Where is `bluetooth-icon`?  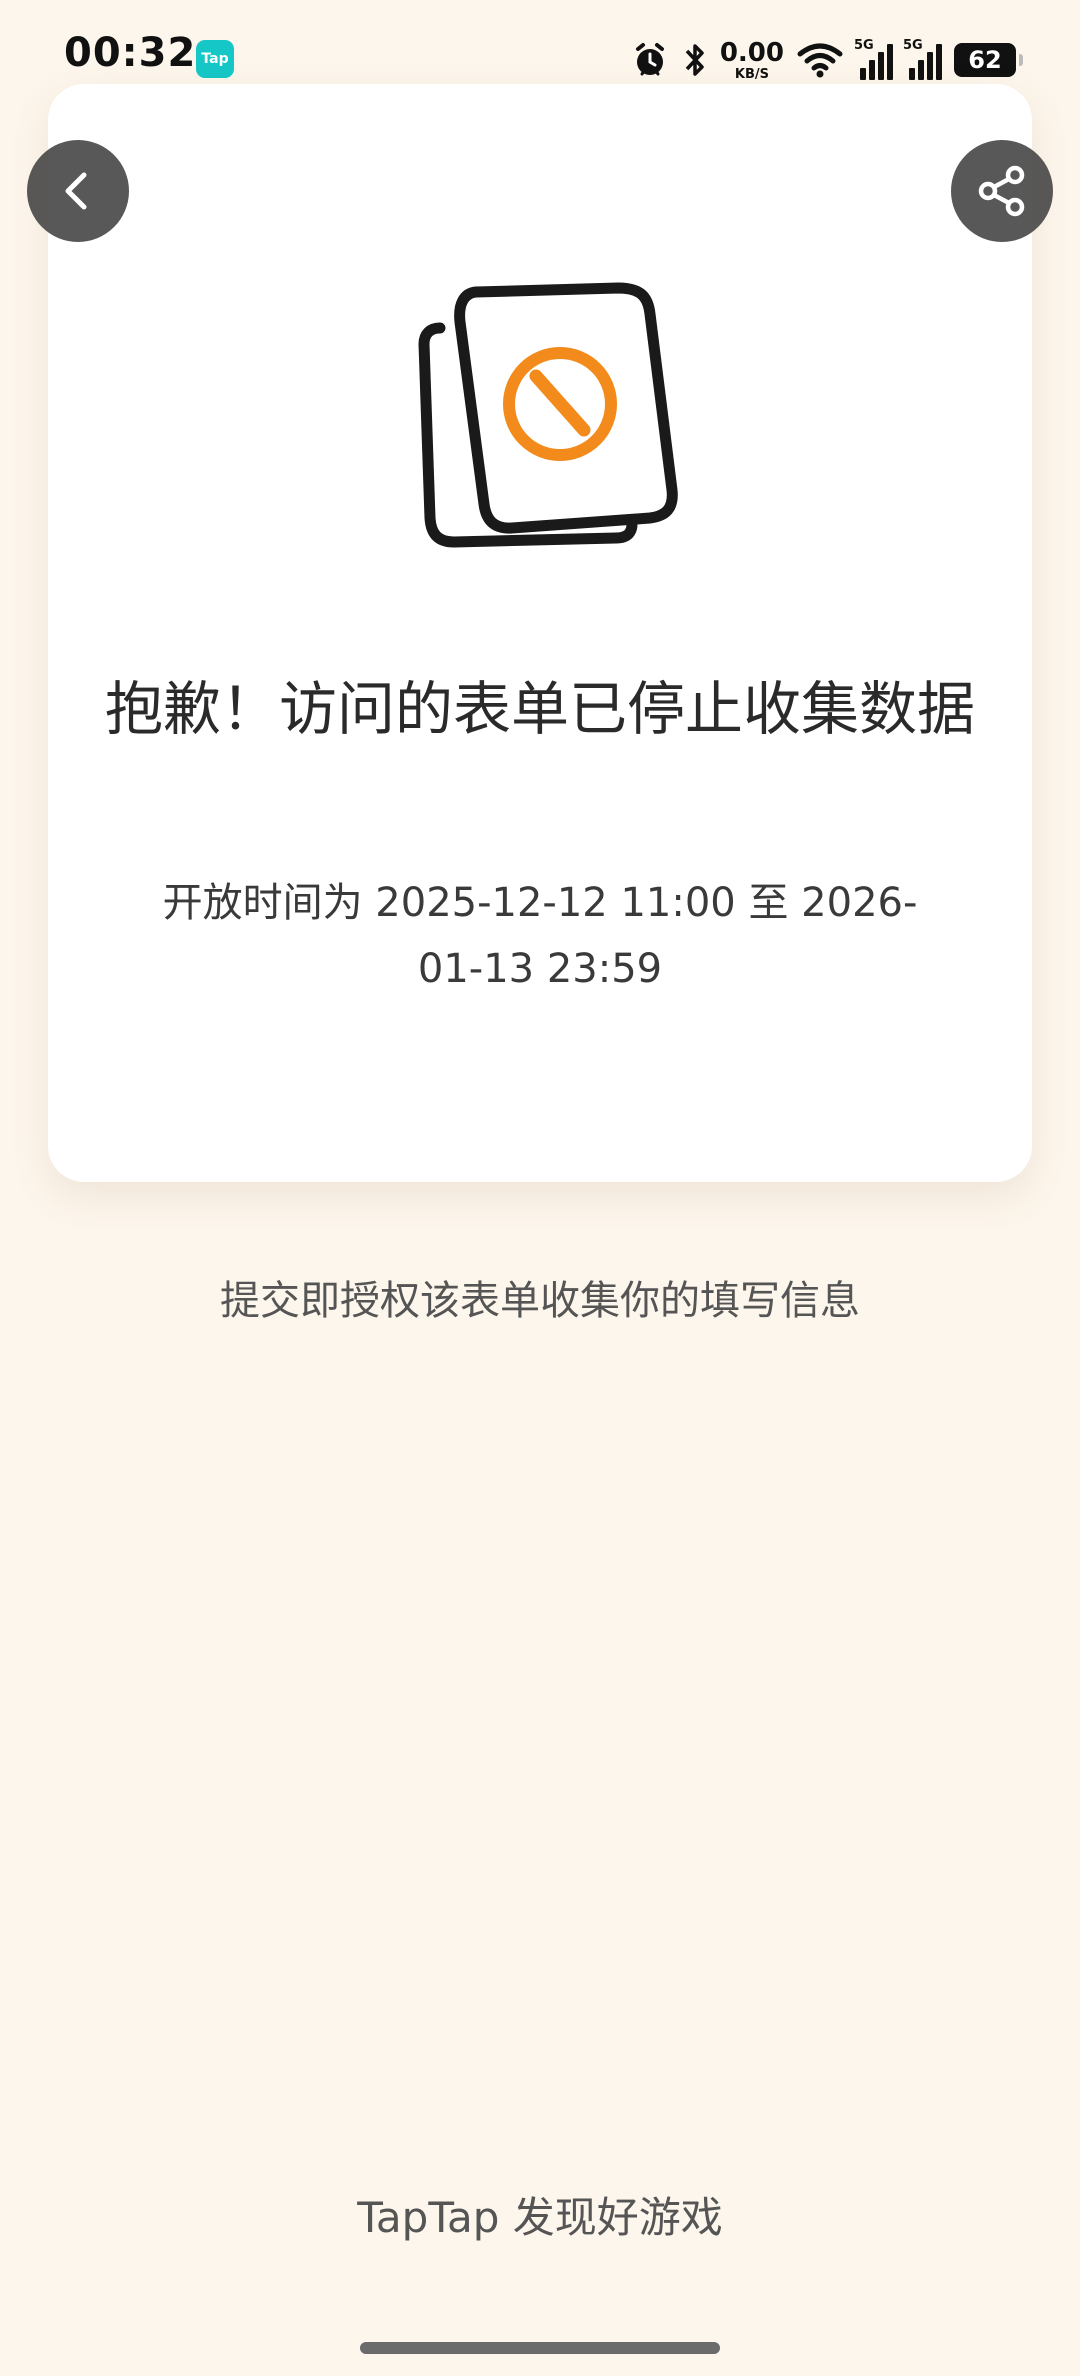
bluetooth-icon is located at coordinates (694, 60).